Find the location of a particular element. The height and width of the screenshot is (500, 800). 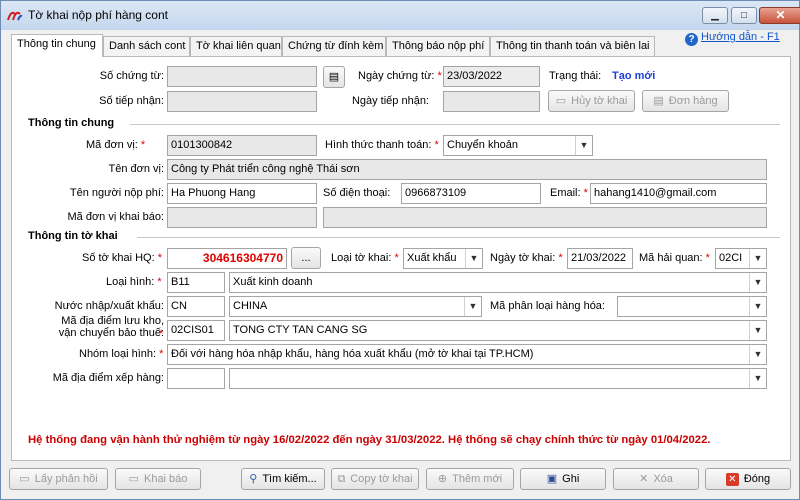

order-icon: ▤ is located at coordinates (658, 101).